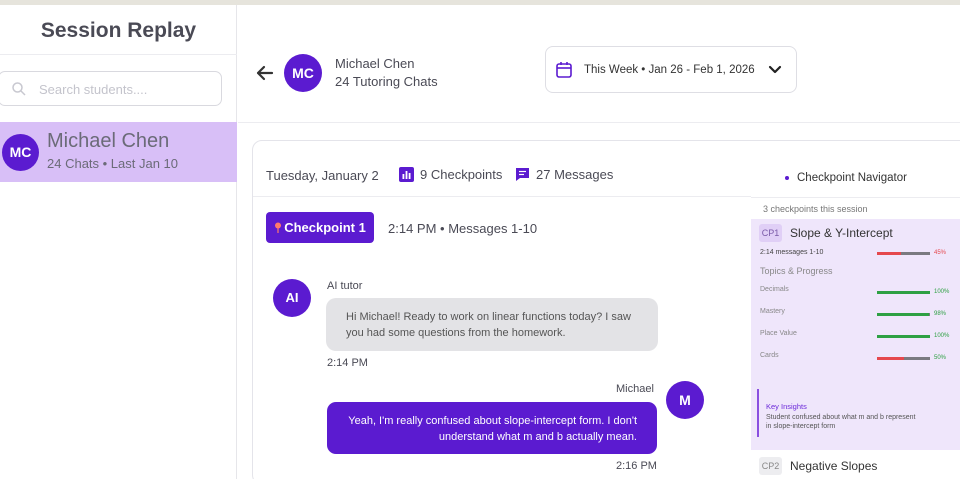 The height and width of the screenshot is (479, 960). Describe the element at coordinates (903, 253) in the screenshot. I see `progress-bar` at that location.